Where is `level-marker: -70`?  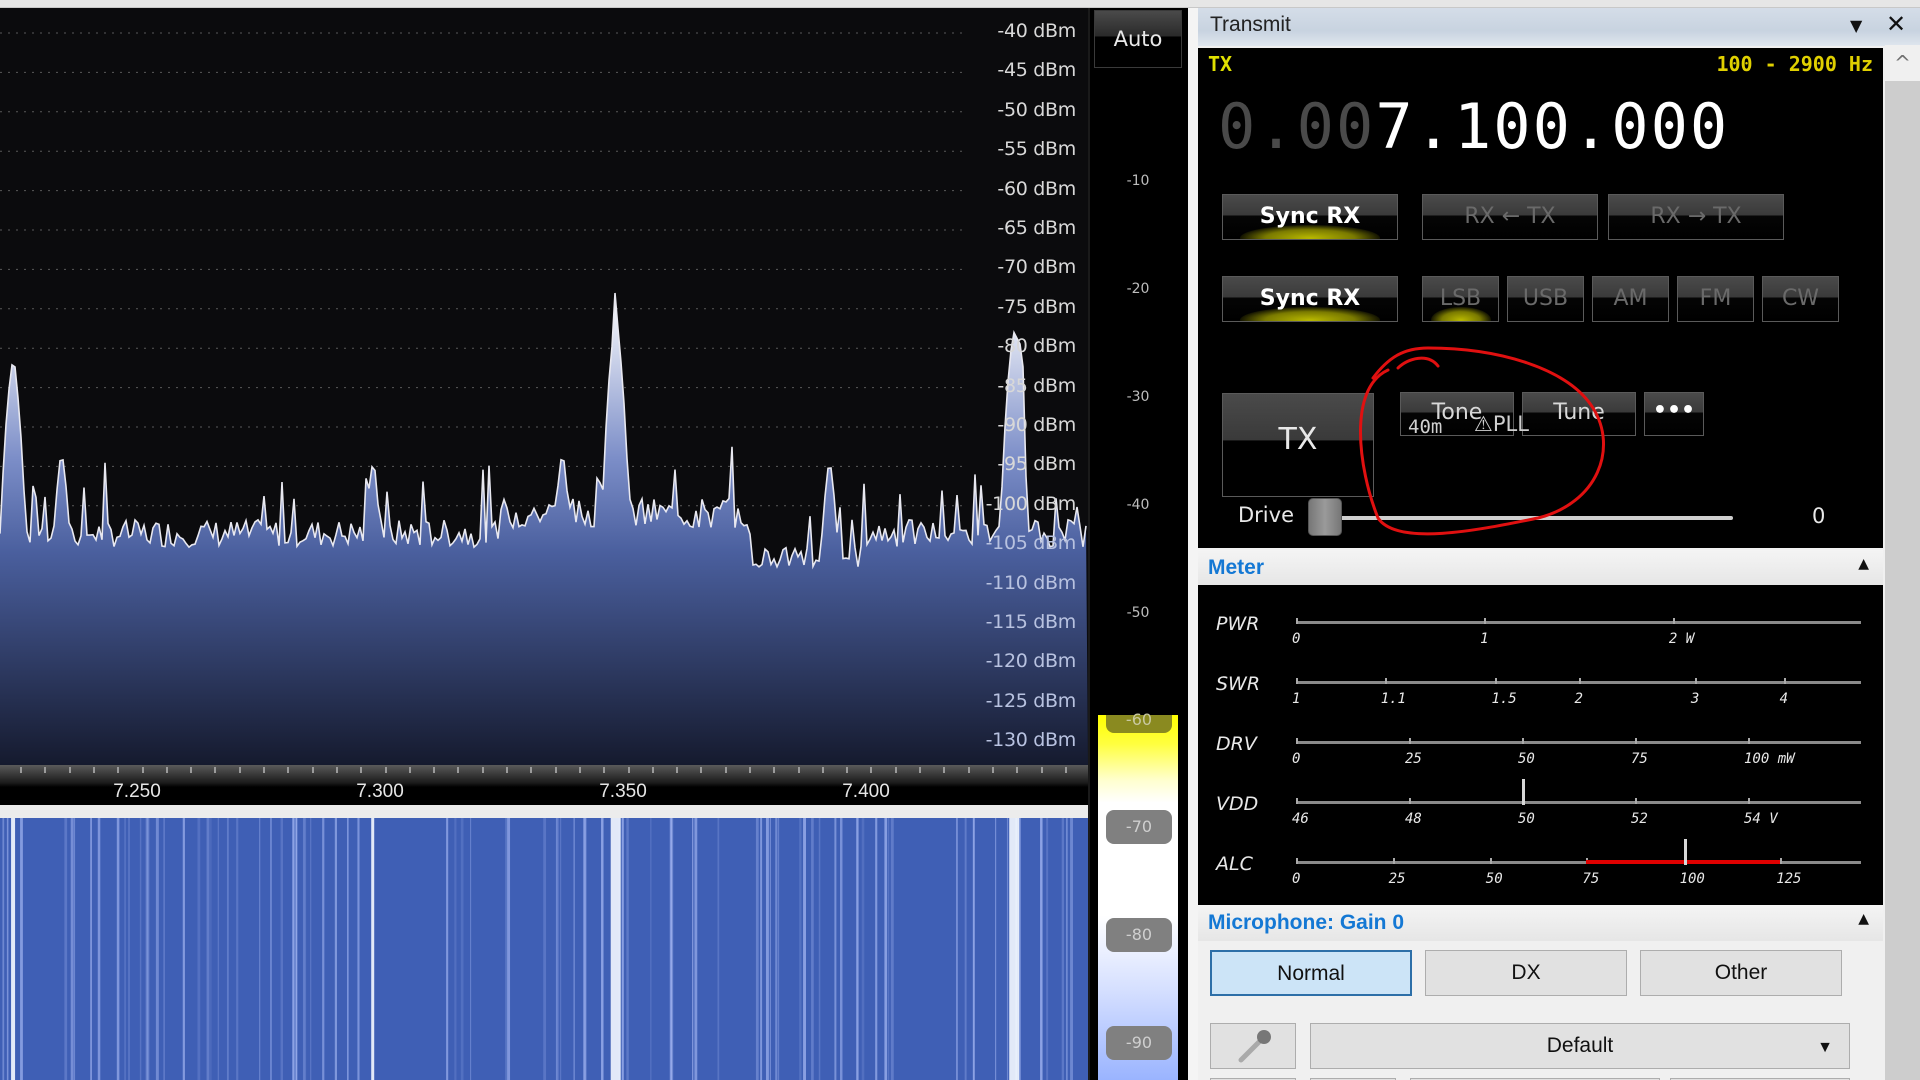
level-marker: -70 is located at coordinates (1139, 827).